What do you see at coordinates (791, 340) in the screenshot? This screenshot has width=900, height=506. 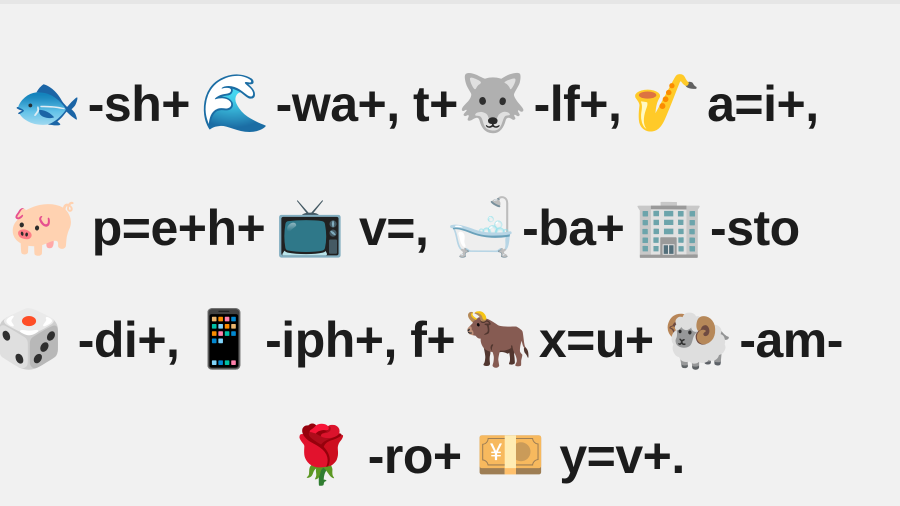 I see `rebus-fragment: -am-` at bounding box center [791, 340].